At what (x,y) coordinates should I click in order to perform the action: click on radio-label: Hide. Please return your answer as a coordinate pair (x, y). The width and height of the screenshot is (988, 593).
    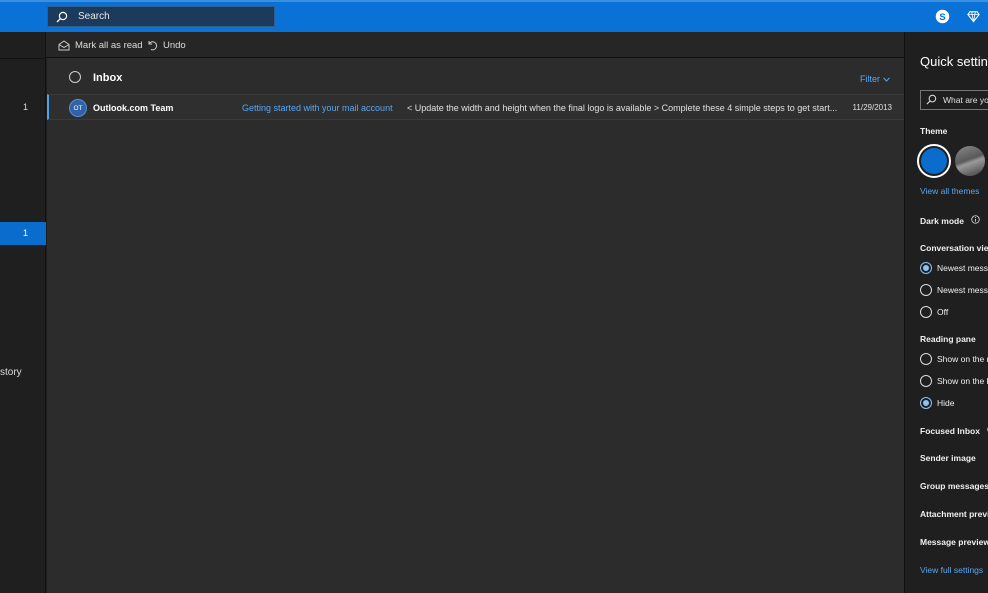
    Looking at the image, I should click on (946, 403).